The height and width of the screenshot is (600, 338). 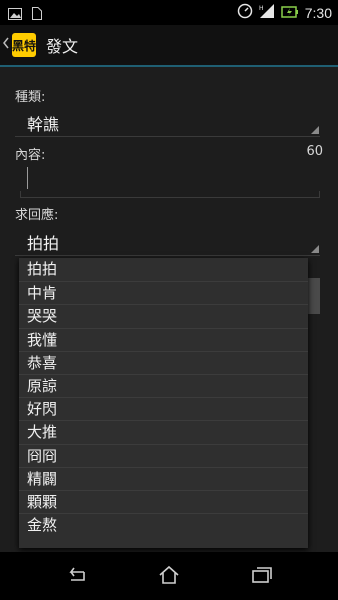 What do you see at coordinates (262, 577) in the screenshot?
I see `recent-apps-icon` at bounding box center [262, 577].